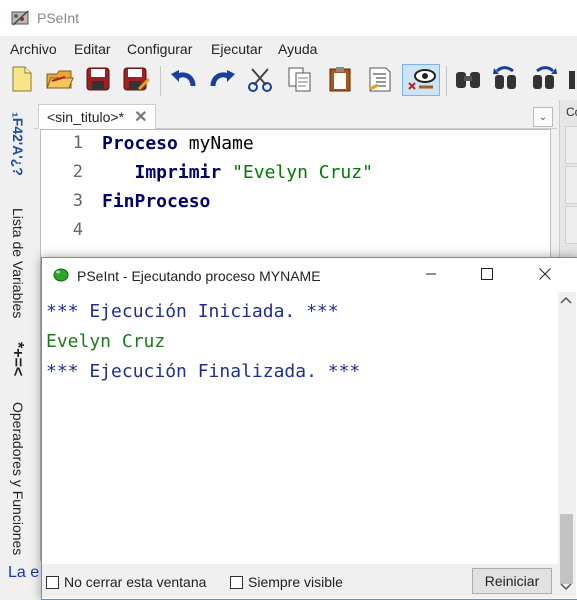  Describe the element at coordinates (86, 117) in the screenshot. I see `tab-label: <sin_titulo>*` at that location.